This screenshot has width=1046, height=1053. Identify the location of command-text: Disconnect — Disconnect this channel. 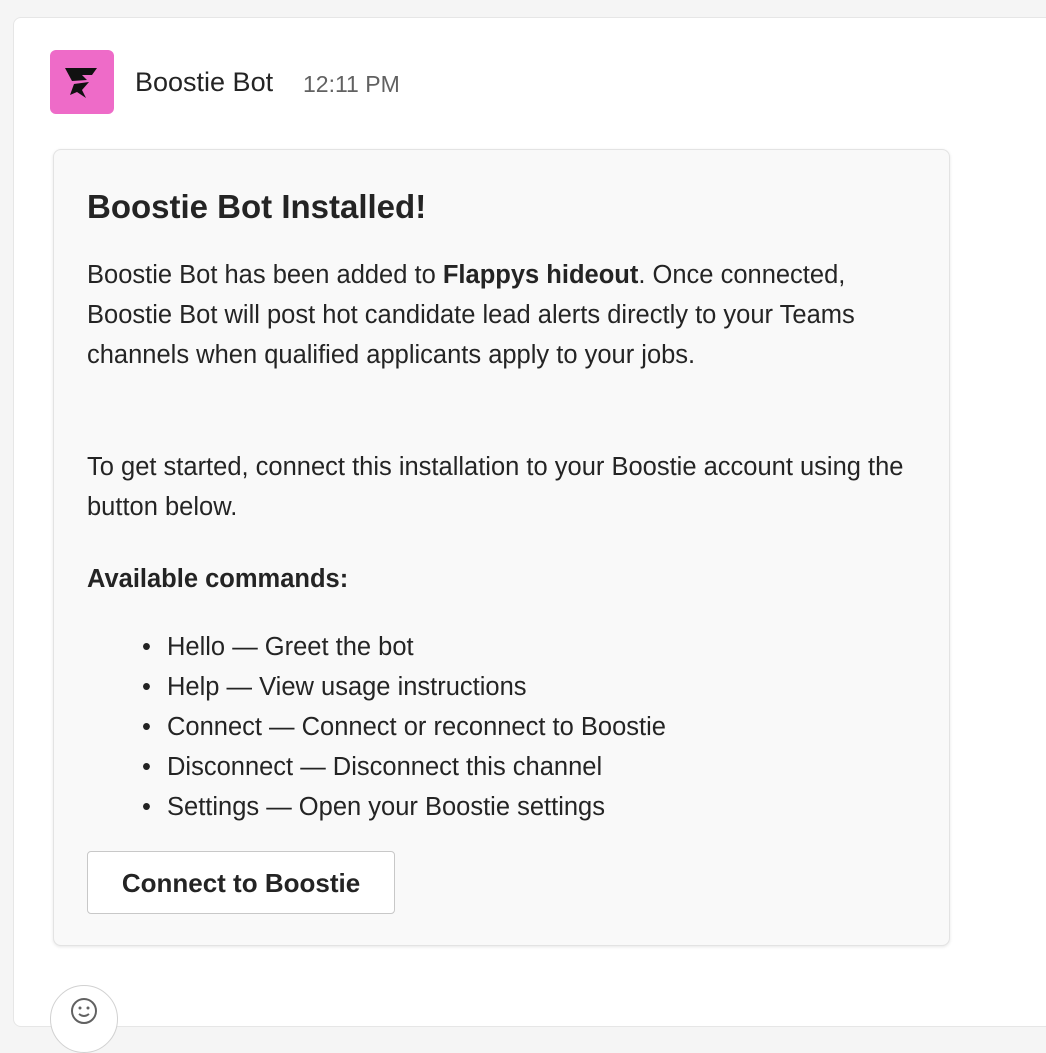
(385, 767).